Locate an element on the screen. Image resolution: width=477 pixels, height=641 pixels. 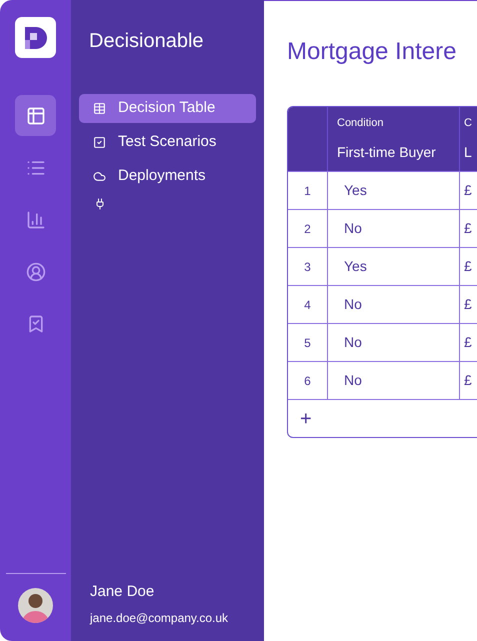
user-name: Jane Doe is located at coordinates (123, 592).